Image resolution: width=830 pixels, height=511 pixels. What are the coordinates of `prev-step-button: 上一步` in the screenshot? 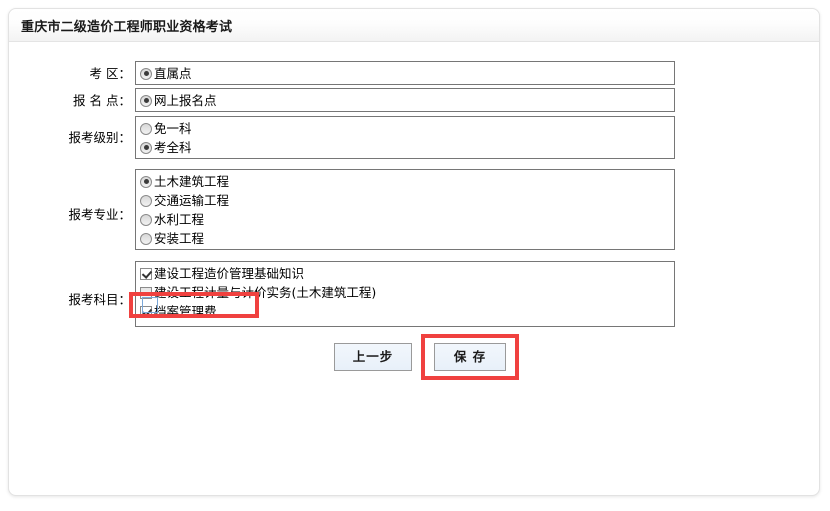 It's located at (373, 357).